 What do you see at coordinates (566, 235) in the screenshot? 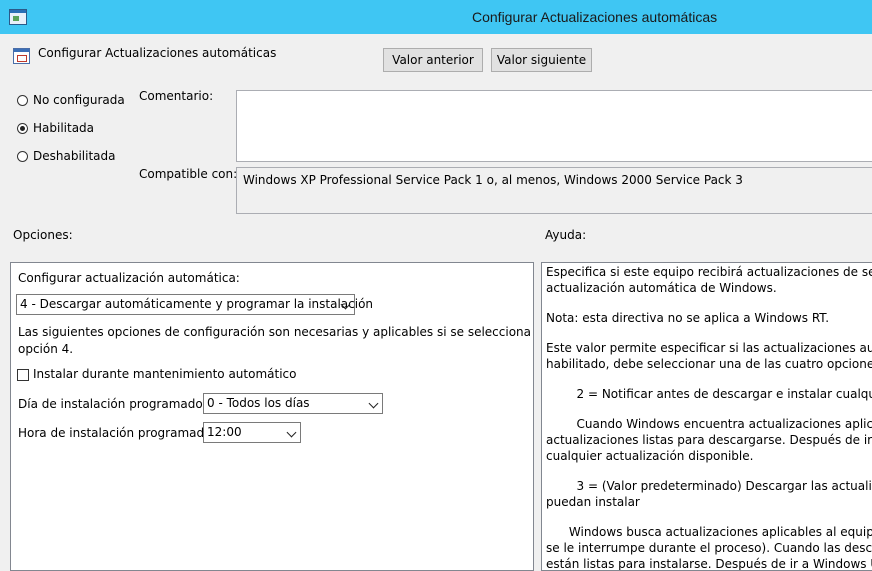
I see `help-label: Ayuda:` at bounding box center [566, 235].